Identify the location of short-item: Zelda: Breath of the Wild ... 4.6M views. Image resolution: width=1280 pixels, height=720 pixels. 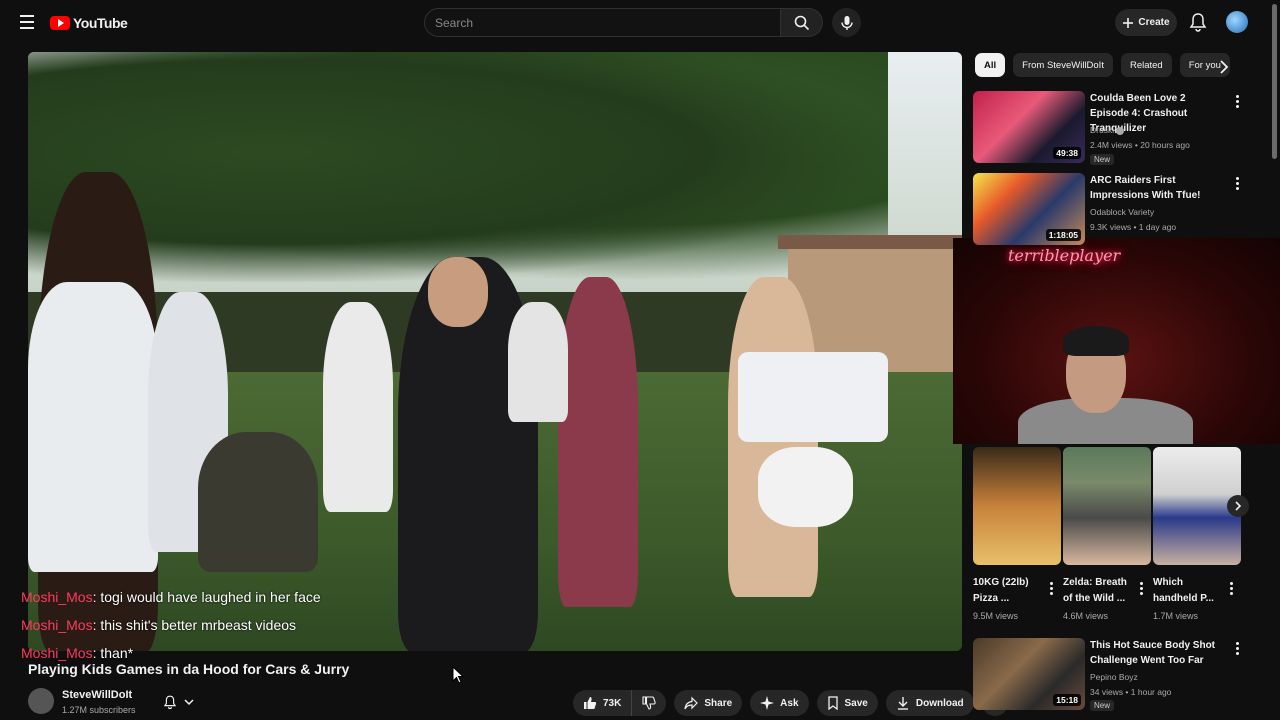
(1107, 534).